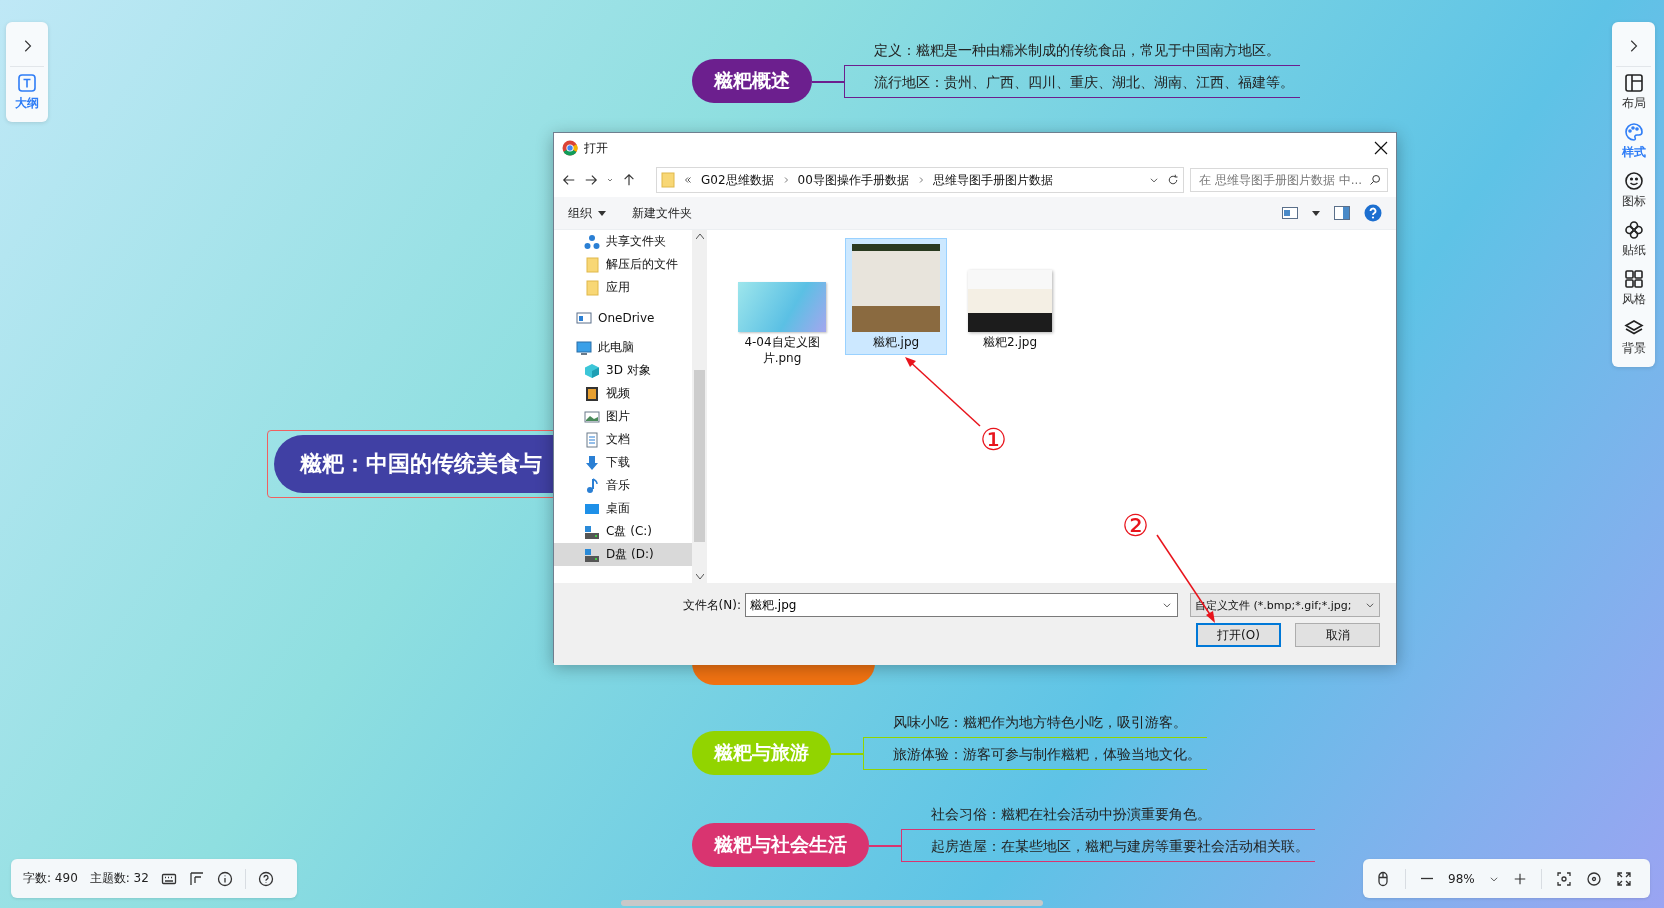 The image size is (1664, 908). Describe the element at coordinates (1633, 230) in the screenshot. I see `flower-icon` at that location.